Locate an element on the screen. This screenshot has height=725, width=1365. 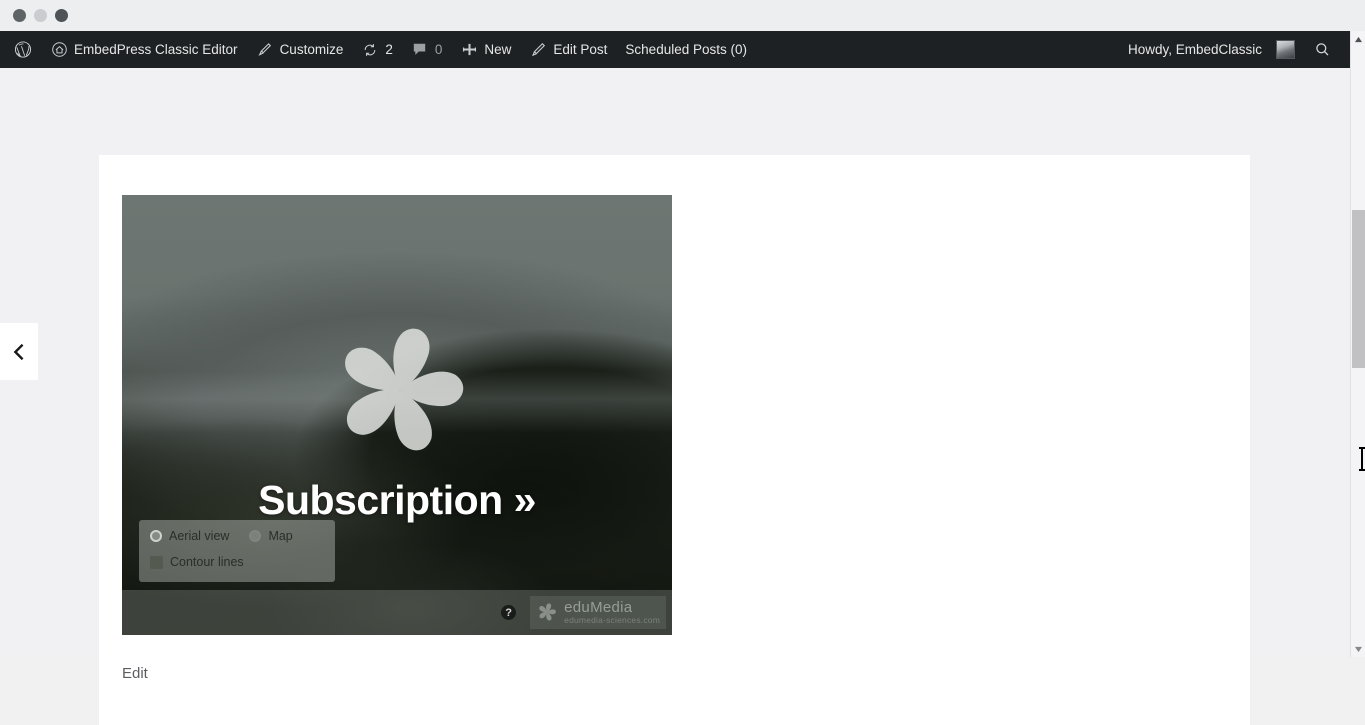
site-name-menu: EmbedPress Classic Editor is located at coordinates (144, 49).